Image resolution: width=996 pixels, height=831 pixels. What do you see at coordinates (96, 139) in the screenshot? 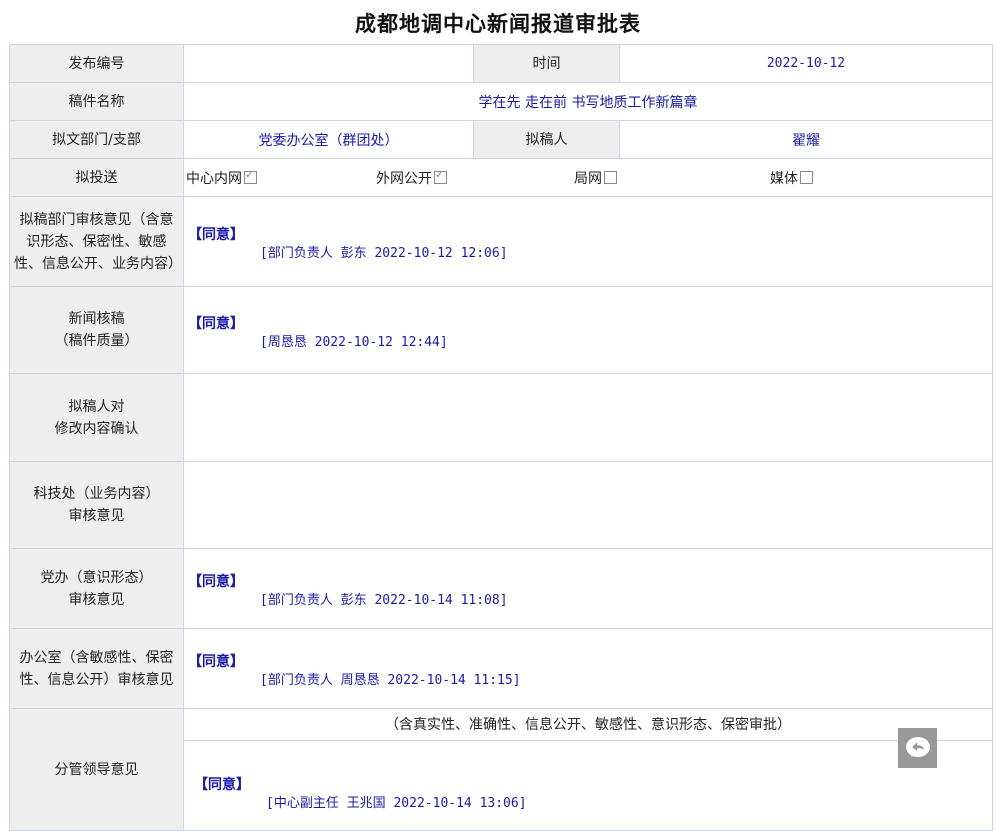
I see `dept-label: 拟文部门/支部` at bounding box center [96, 139].